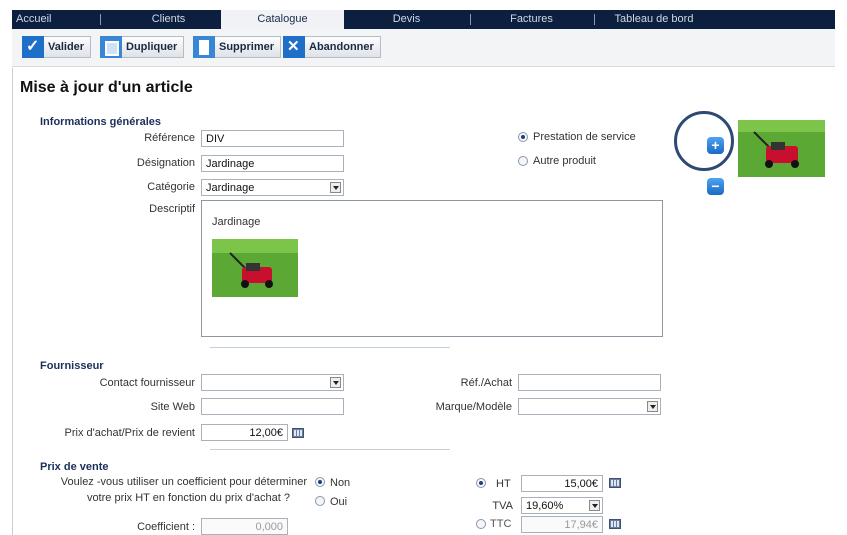  Describe the element at coordinates (152, 47) in the screenshot. I see `duplicate-label: Dupliquer` at that location.